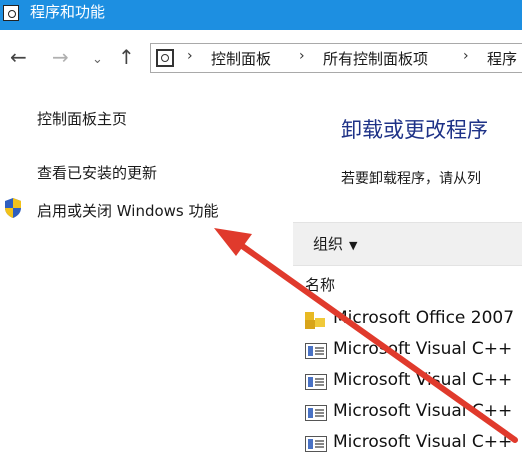 This screenshot has width=522, height=458. Describe the element at coordinates (414, 130) in the screenshot. I see `page-title: 卸载或更改程序` at that location.